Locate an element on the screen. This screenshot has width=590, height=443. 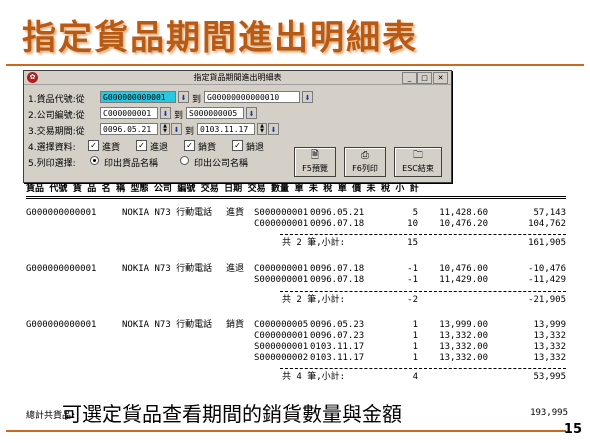
group-qty-total: 4 is located at coordinates (415, 377).